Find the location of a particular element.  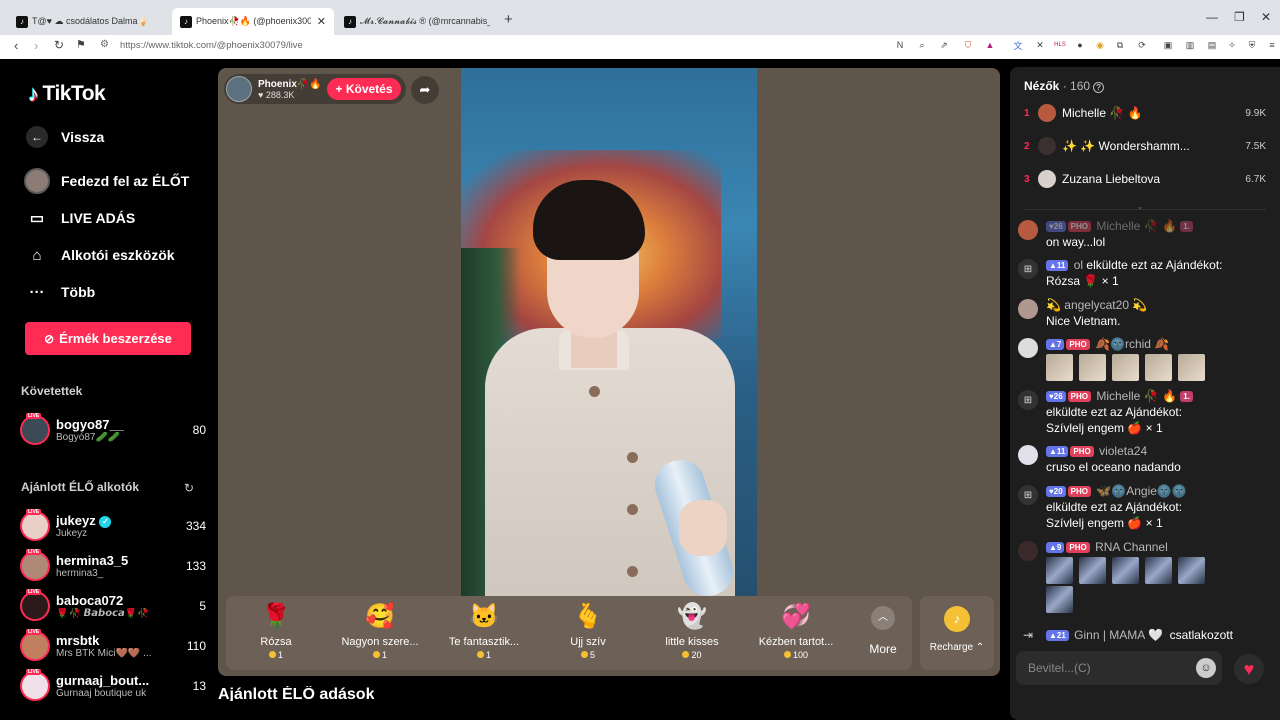

new-tab-button: + is located at coordinates (508, 19).